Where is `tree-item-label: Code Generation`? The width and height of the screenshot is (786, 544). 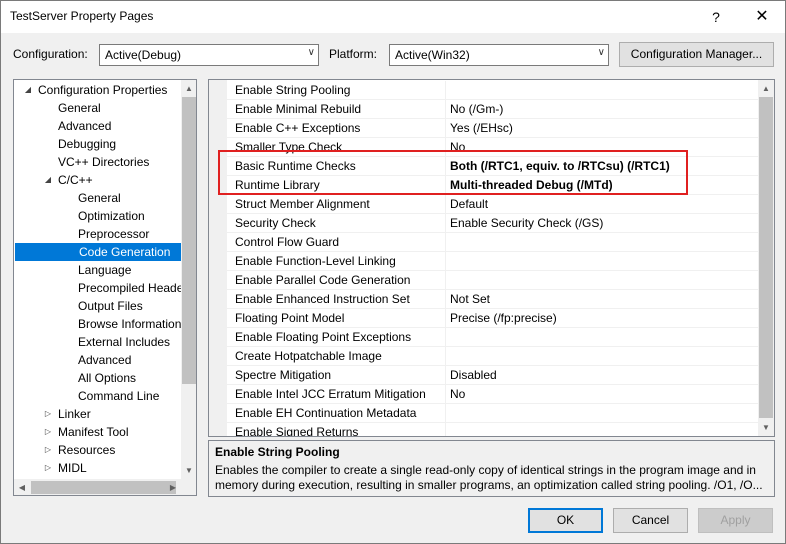 tree-item-label: Code Generation is located at coordinates (125, 252).